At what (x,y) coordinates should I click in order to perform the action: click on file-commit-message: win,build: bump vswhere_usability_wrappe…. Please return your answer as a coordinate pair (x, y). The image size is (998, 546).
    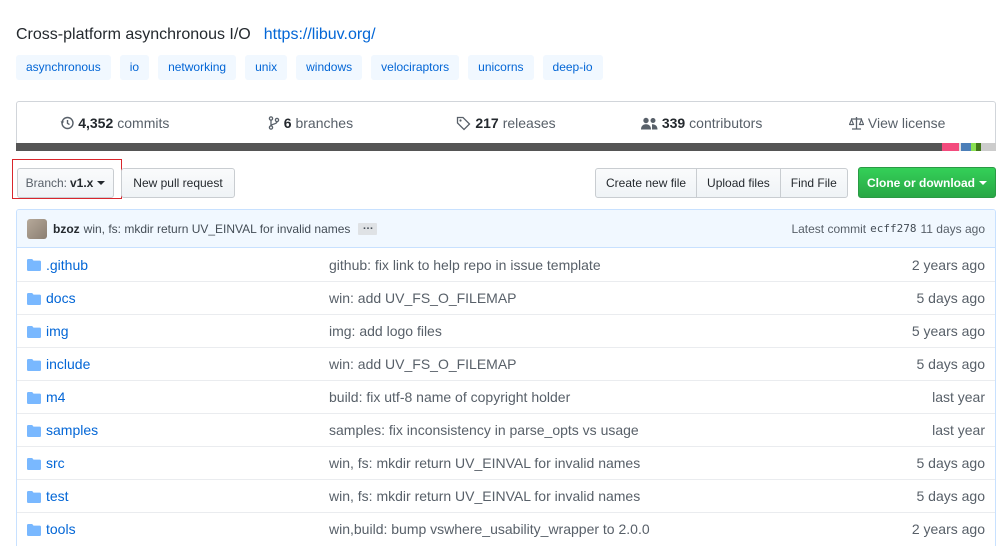
    Looking at the image, I should click on (489, 529).